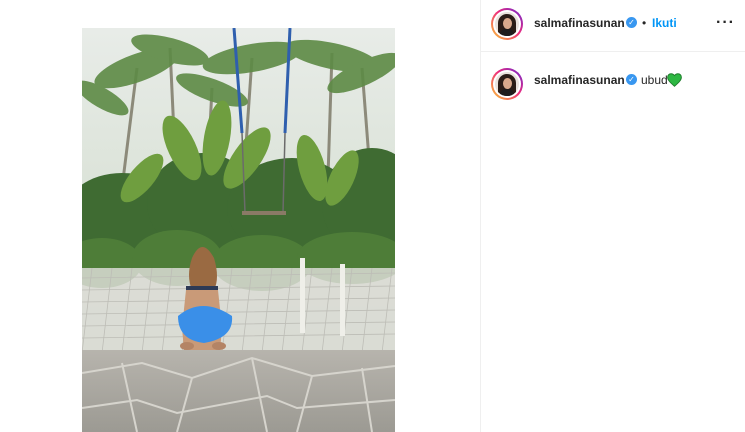 The image size is (745, 432). Describe the element at coordinates (725, 23) in the screenshot. I see `more-options-icon: ···` at that location.